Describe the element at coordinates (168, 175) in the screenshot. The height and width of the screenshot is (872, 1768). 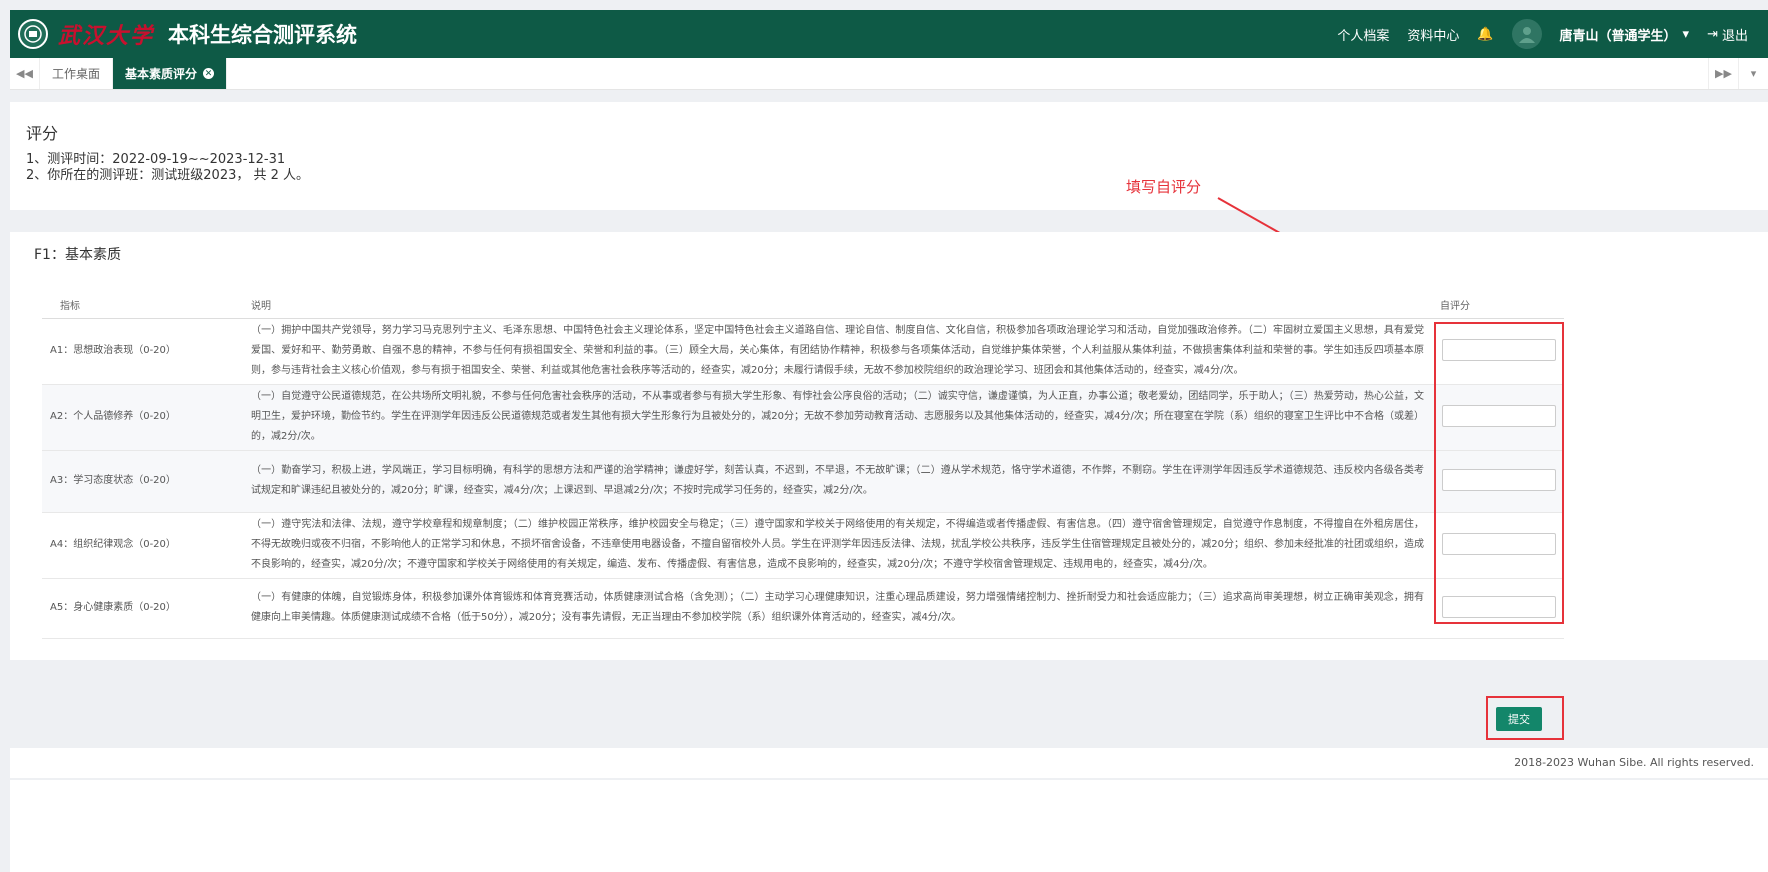
I see `evaluation-class: 2、你所在的测评班：测试班级2023， 共 2 人。` at that location.